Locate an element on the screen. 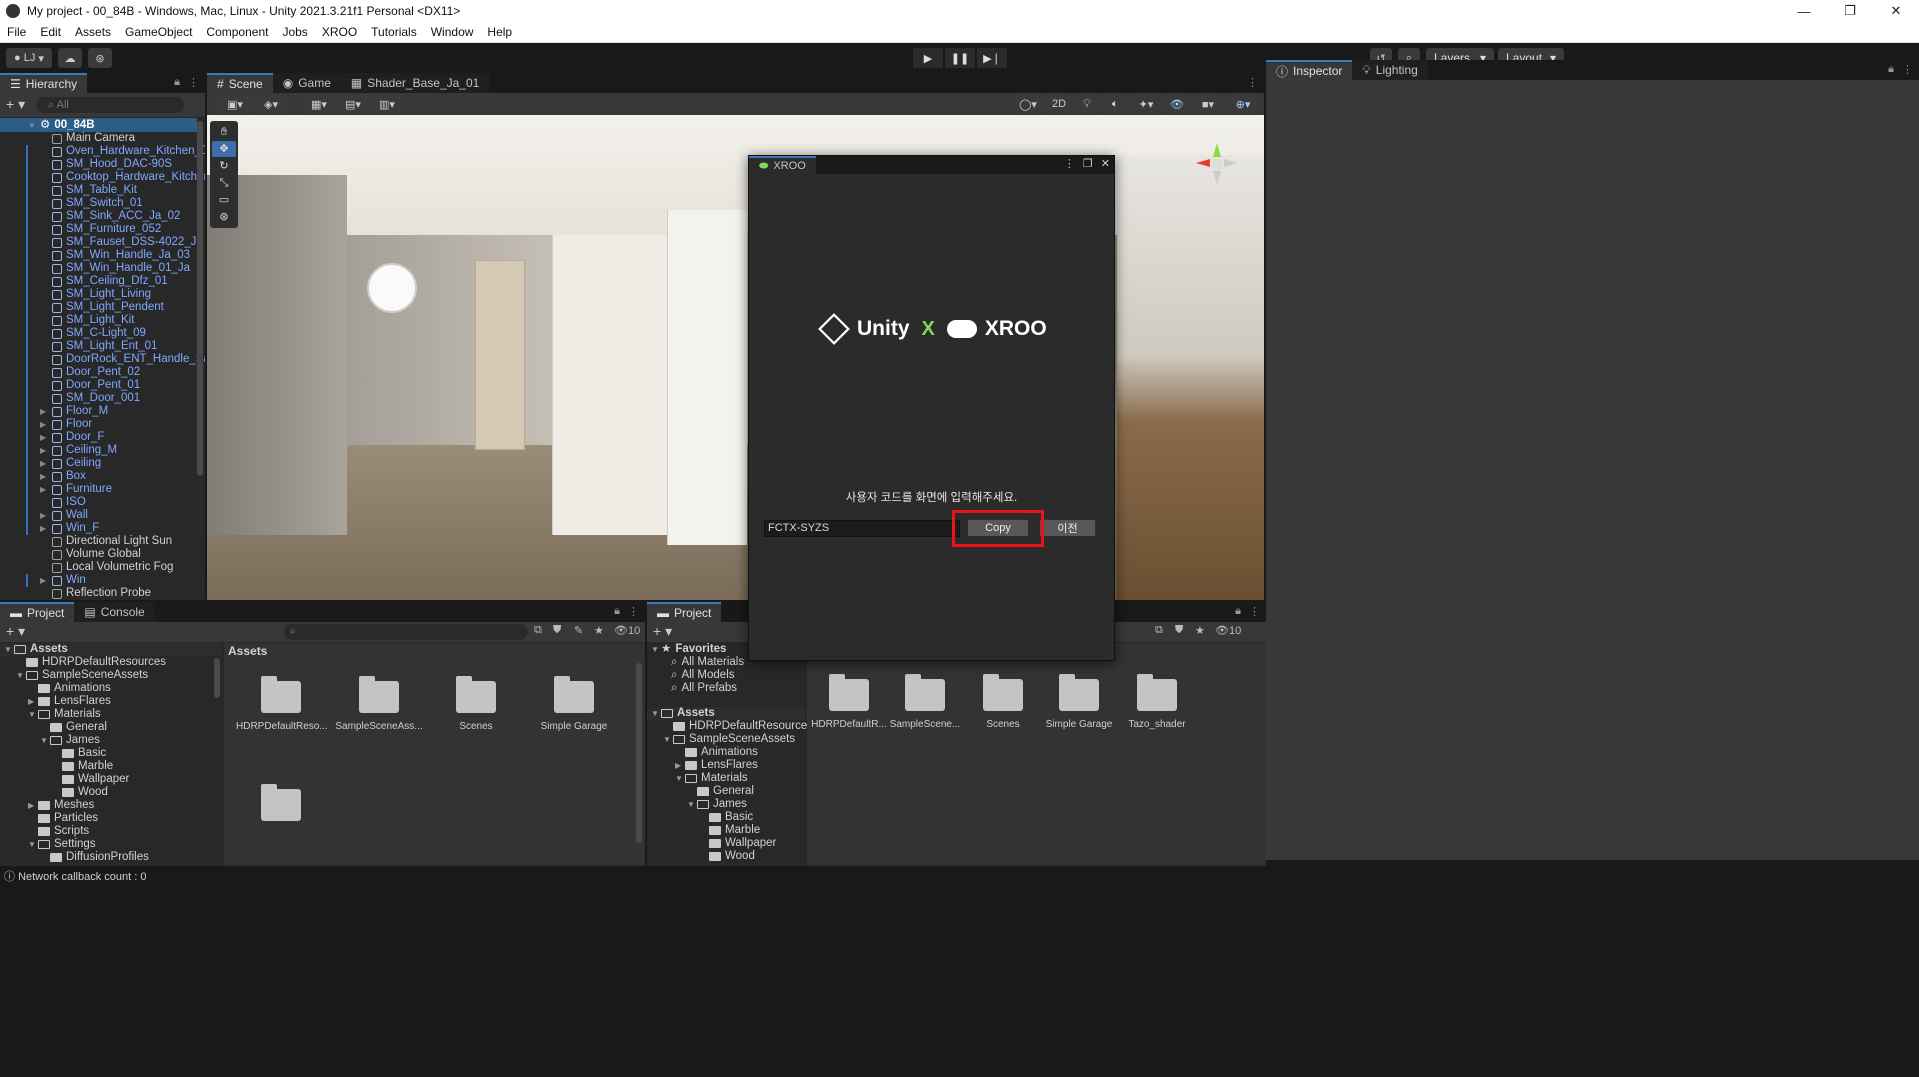 The height and width of the screenshot is (1077, 1919). hierarchy-item: DoorRock_ENT_Handle_Sam is located at coordinates (102, 359).